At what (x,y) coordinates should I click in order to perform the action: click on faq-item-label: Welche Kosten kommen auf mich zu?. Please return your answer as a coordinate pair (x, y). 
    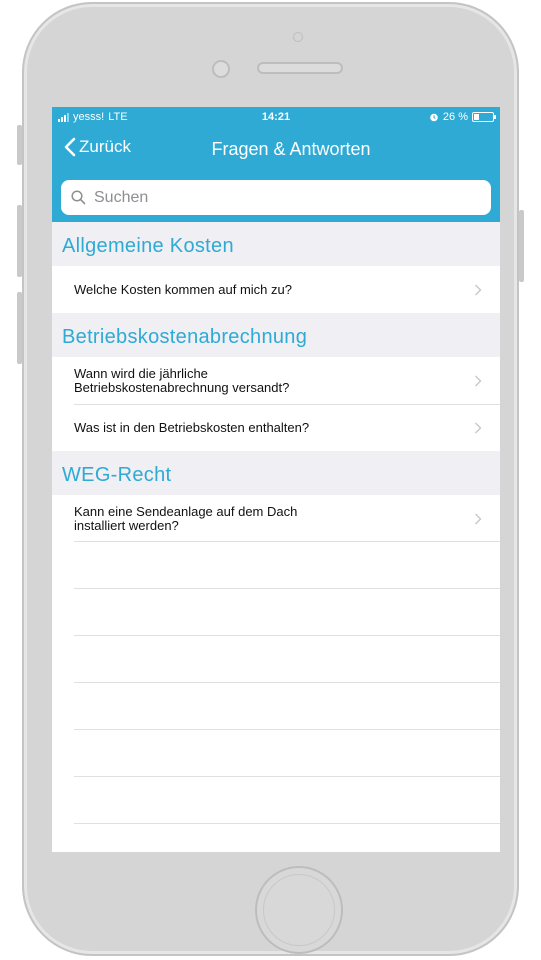
    Looking at the image, I should click on (183, 289).